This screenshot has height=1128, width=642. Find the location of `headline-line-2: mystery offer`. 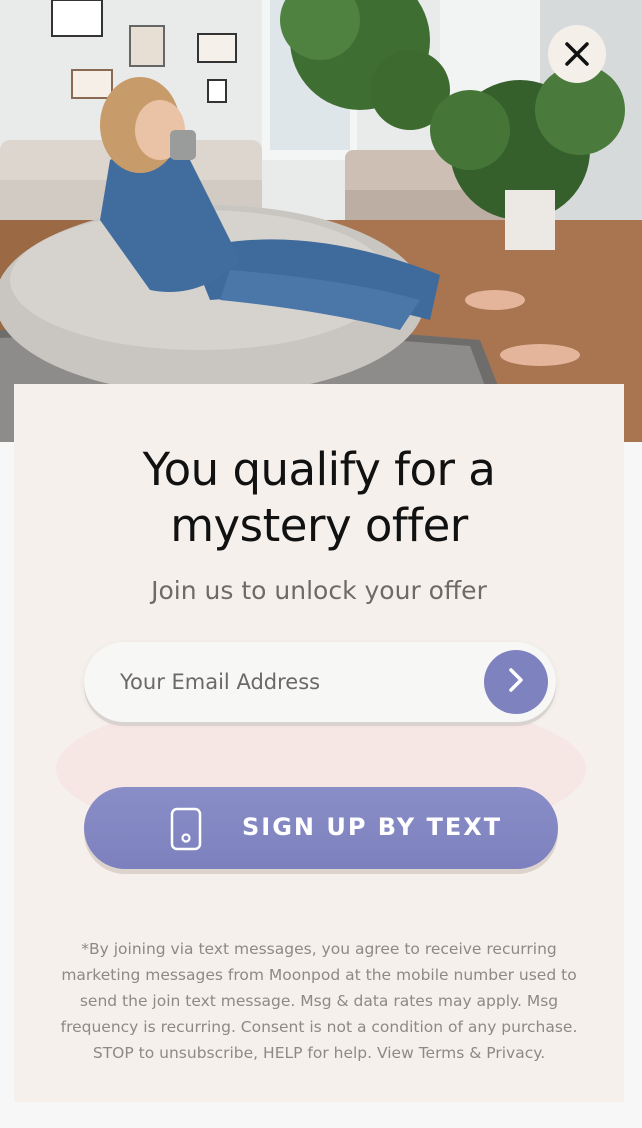

headline-line-2: mystery offer is located at coordinates (319, 525).